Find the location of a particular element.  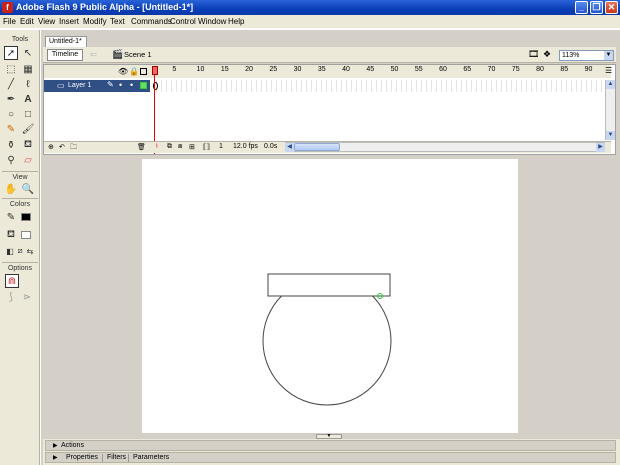

insert-layer-icon: ⊕ is located at coordinates (51, 147).